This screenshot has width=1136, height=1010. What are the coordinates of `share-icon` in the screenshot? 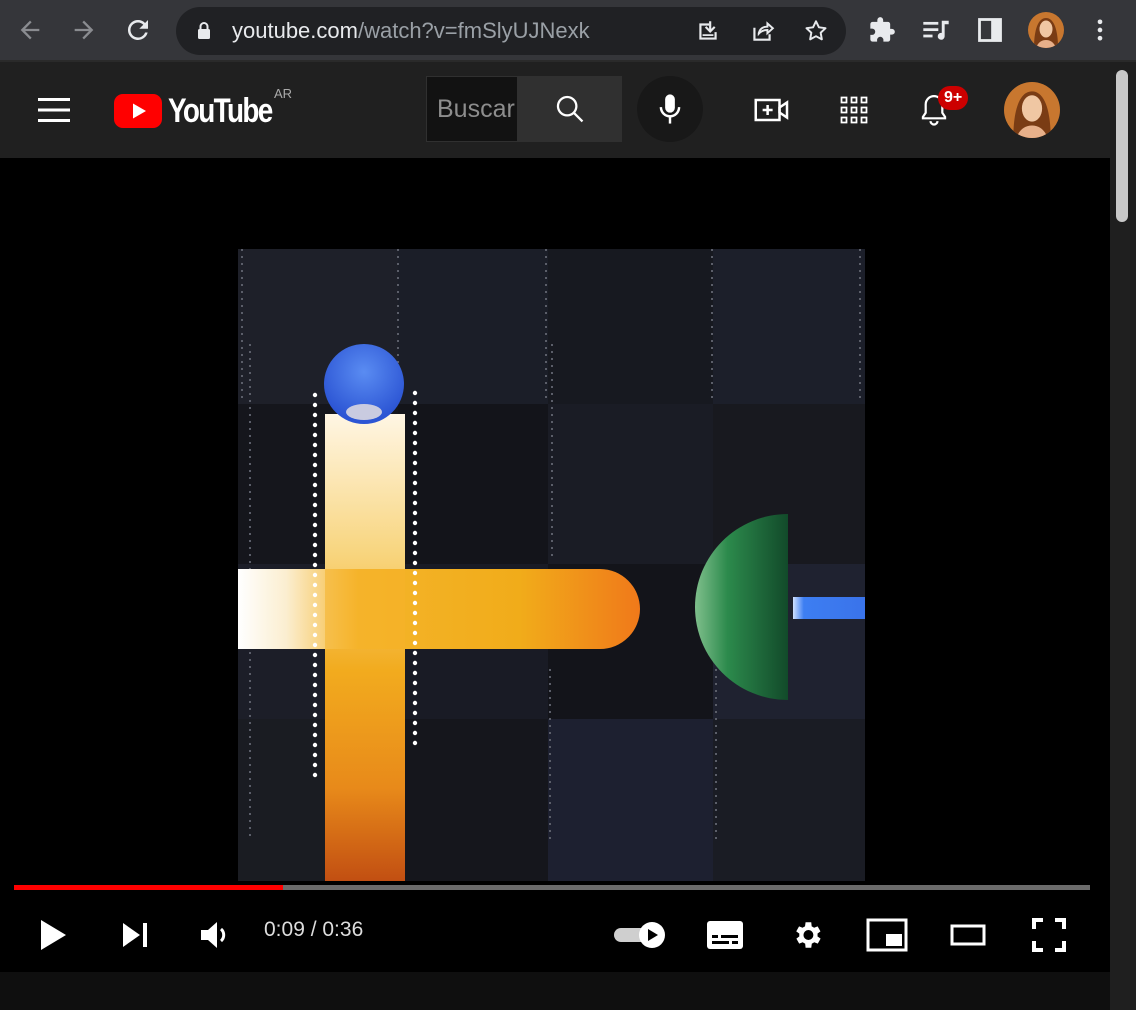 It's located at (764, 31).